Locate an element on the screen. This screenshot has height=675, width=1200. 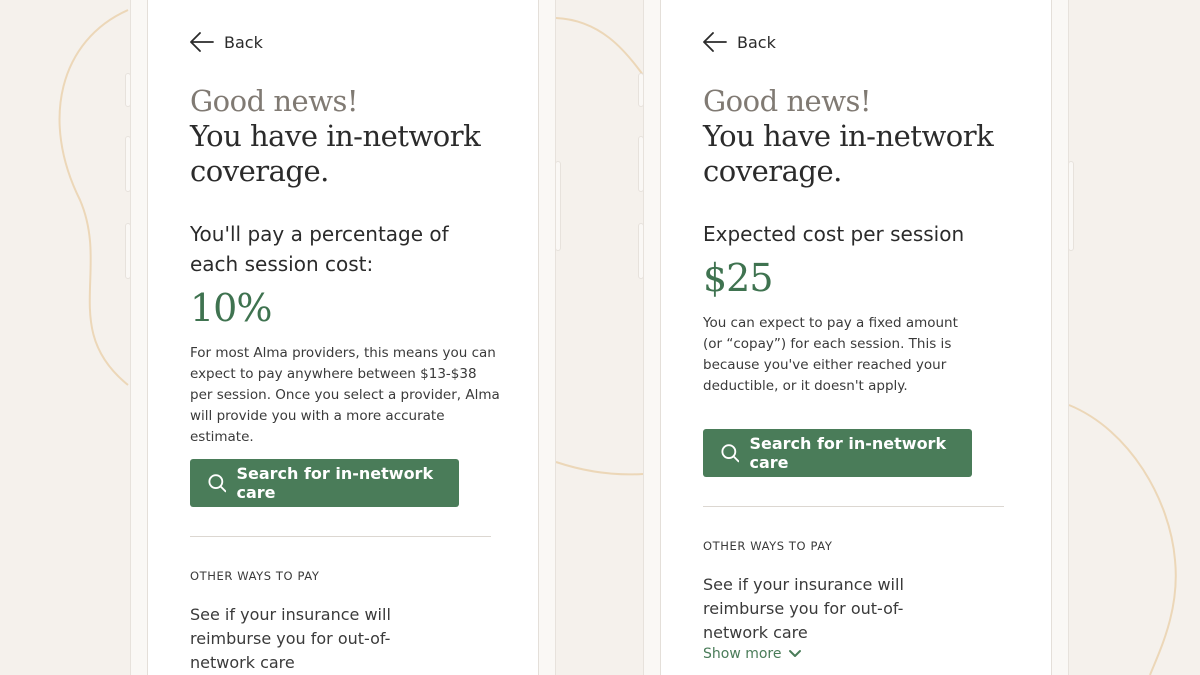
chevron-down-icon is located at coordinates (794, 653).